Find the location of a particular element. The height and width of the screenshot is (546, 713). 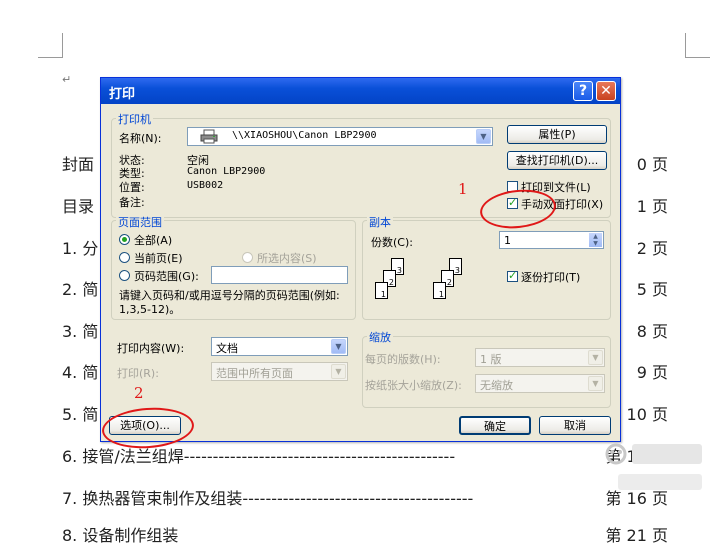

toc-entry-right: 2 页 is located at coordinates (652, 248).